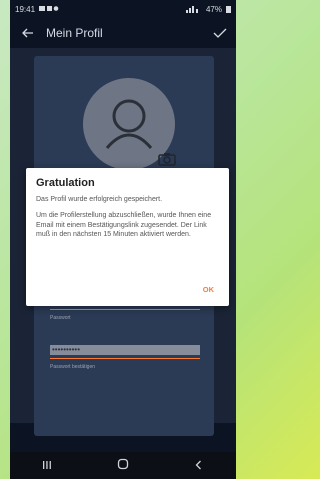 This screenshot has width=320, height=479. What do you see at coordinates (123, 33) in the screenshot?
I see `app-bar: Mein Profil` at bounding box center [123, 33].